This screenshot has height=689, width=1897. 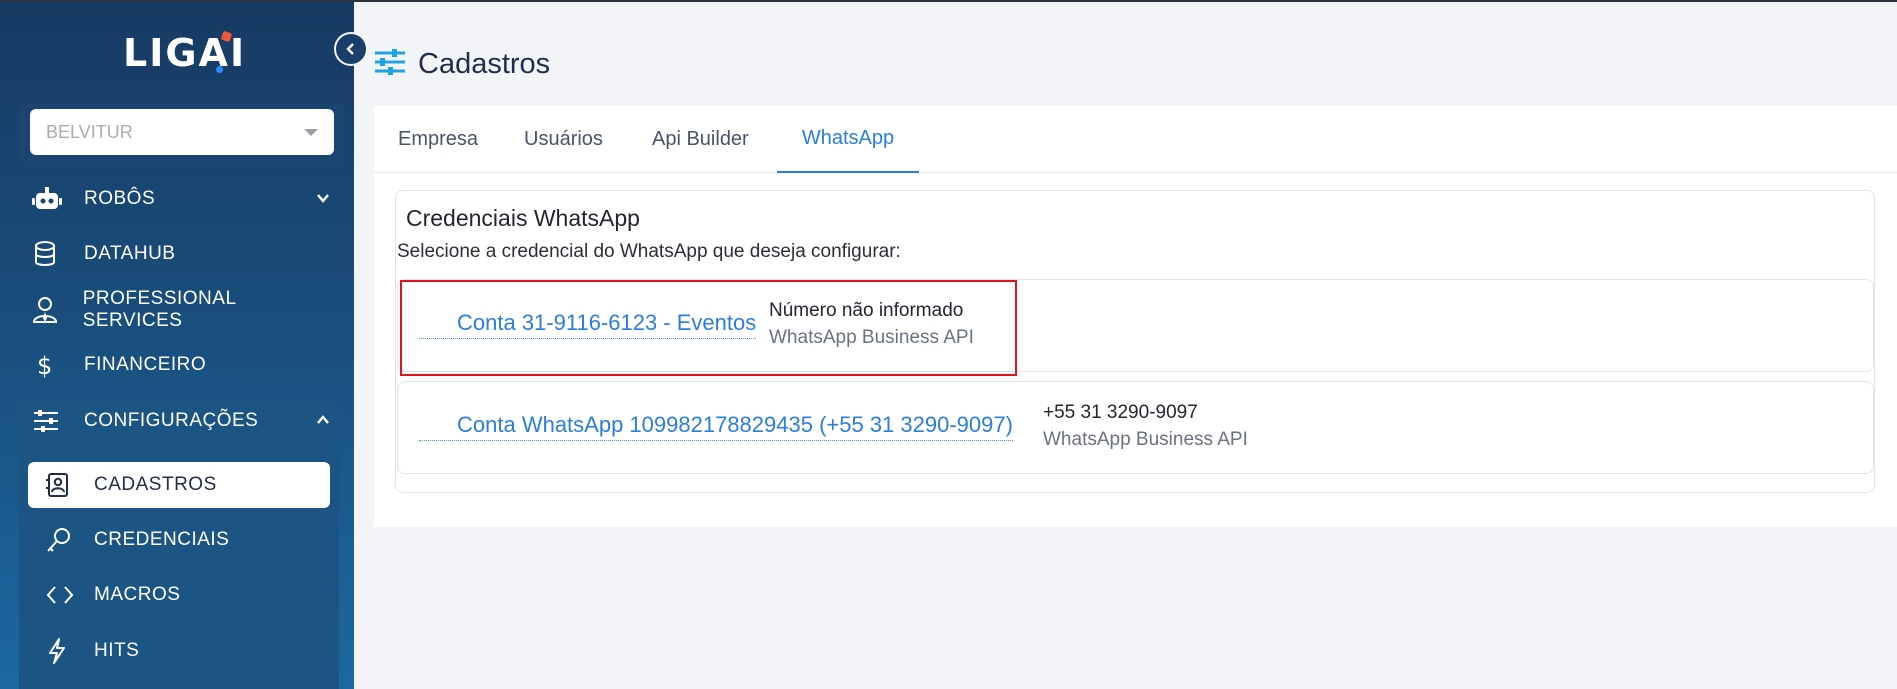 What do you see at coordinates (311, 132) in the screenshot?
I see `caret-down-icon` at bounding box center [311, 132].